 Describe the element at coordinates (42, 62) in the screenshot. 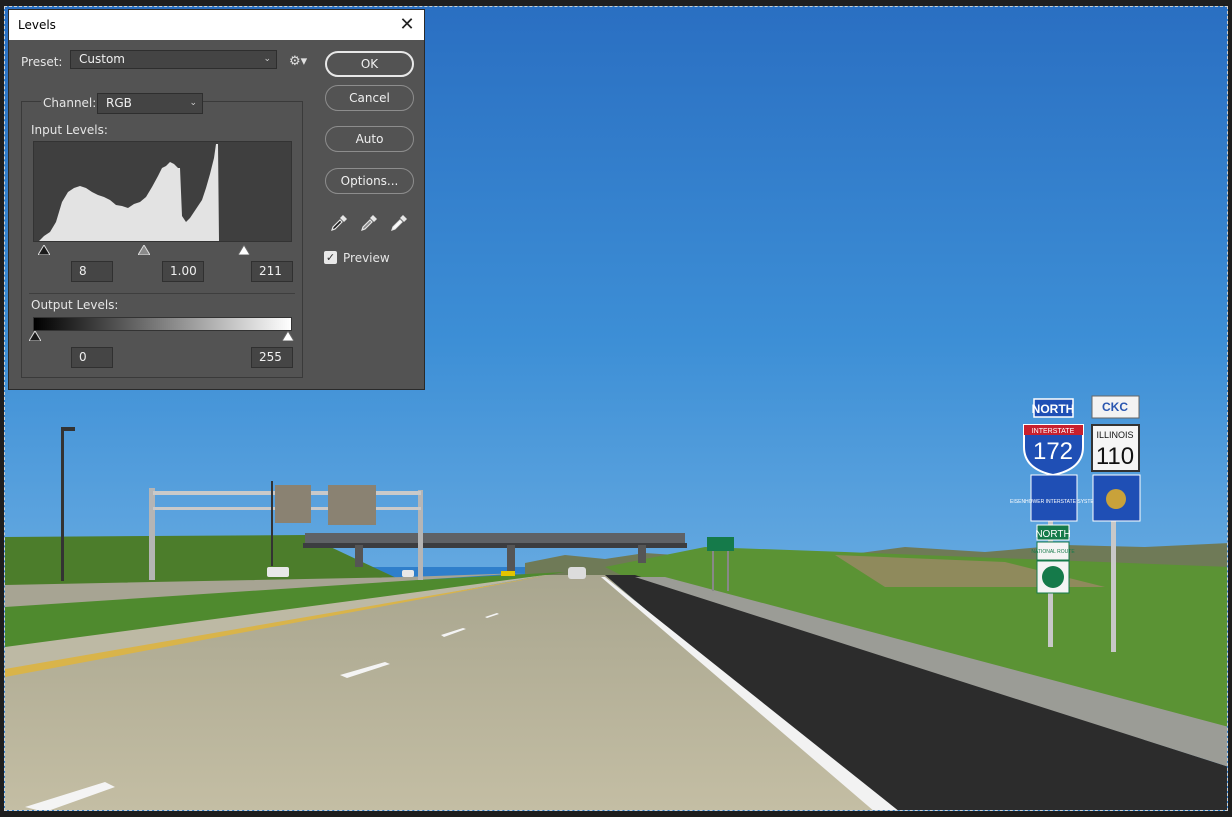

I see `preset-label: Preset:` at that location.